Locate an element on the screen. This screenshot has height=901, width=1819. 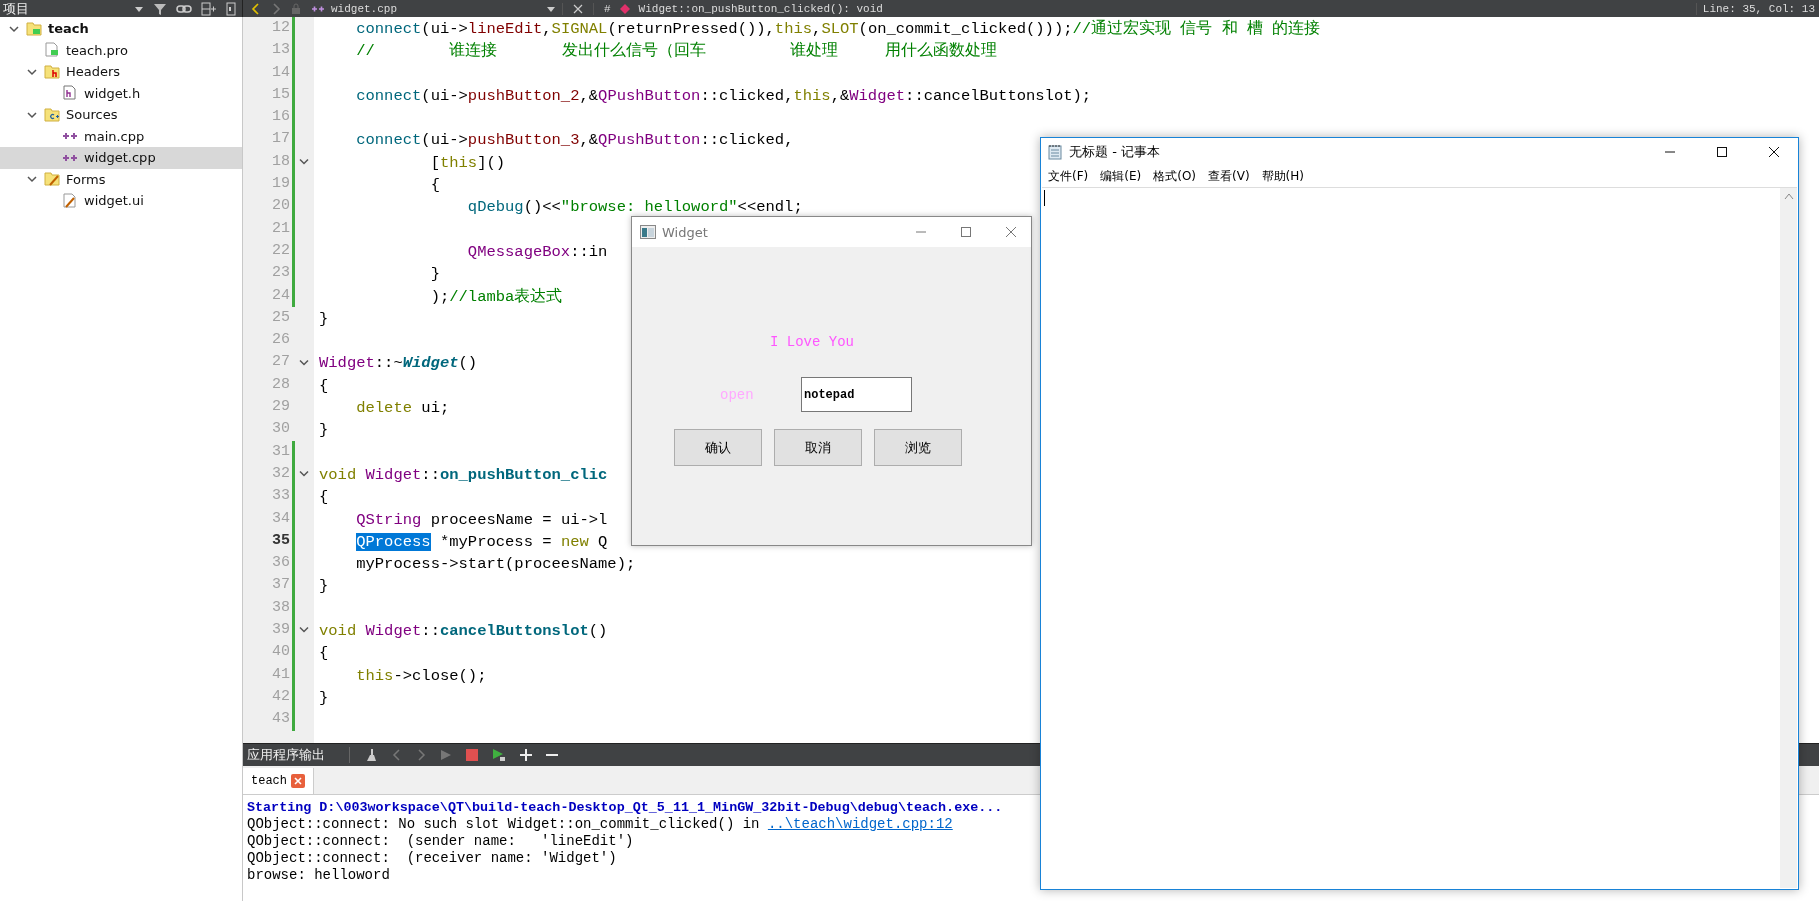
hash-label: # is located at coordinates (607, 8).